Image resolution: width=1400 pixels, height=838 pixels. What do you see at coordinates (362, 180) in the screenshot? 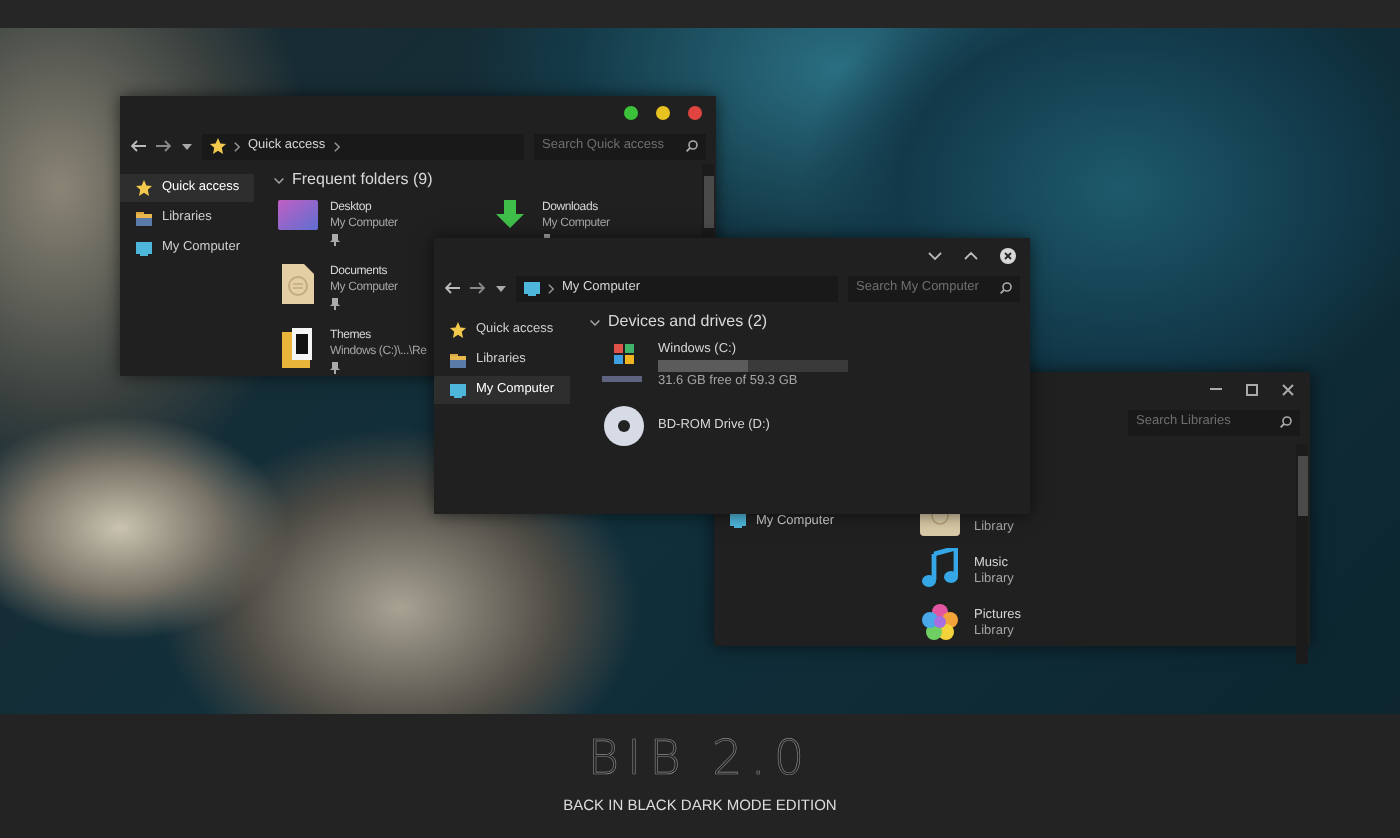
I see `section-heading: Frequent folders (9)` at bounding box center [362, 180].